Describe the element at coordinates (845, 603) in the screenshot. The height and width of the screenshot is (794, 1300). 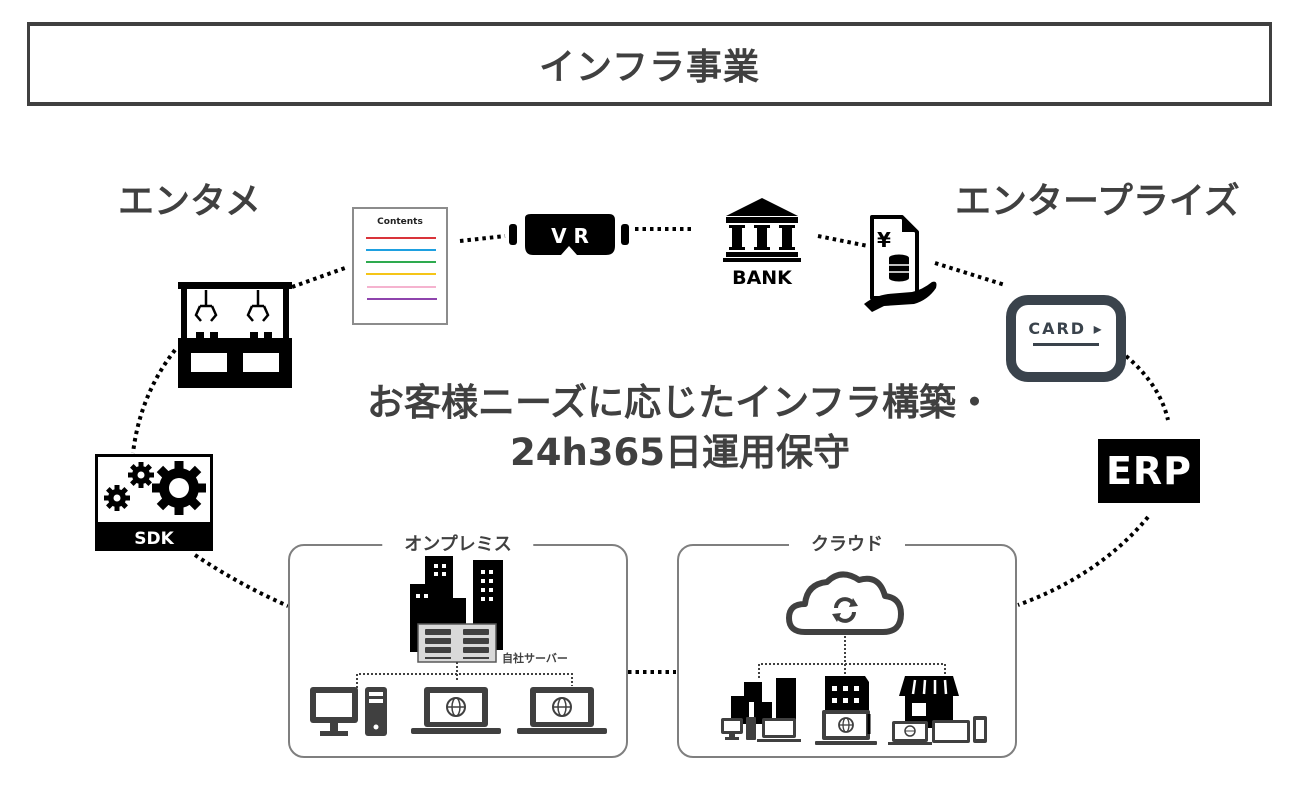
I see `cloud-sync-icon` at that location.